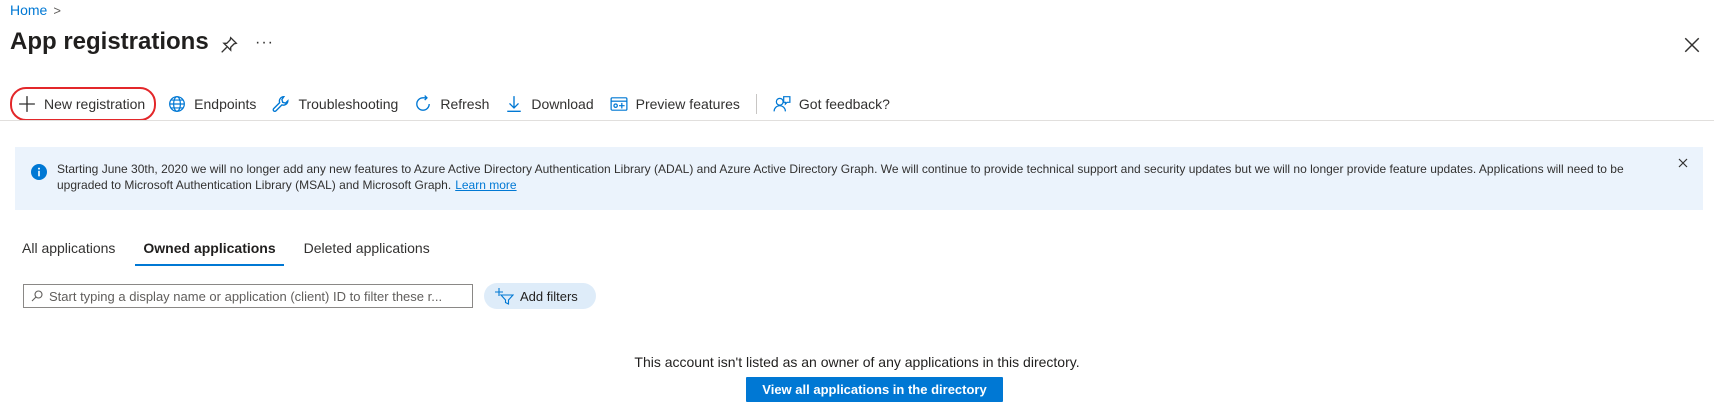  What do you see at coordinates (209, 251) in the screenshot?
I see `tab-owned-applications: Owned applications` at bounding box center [209, 251].